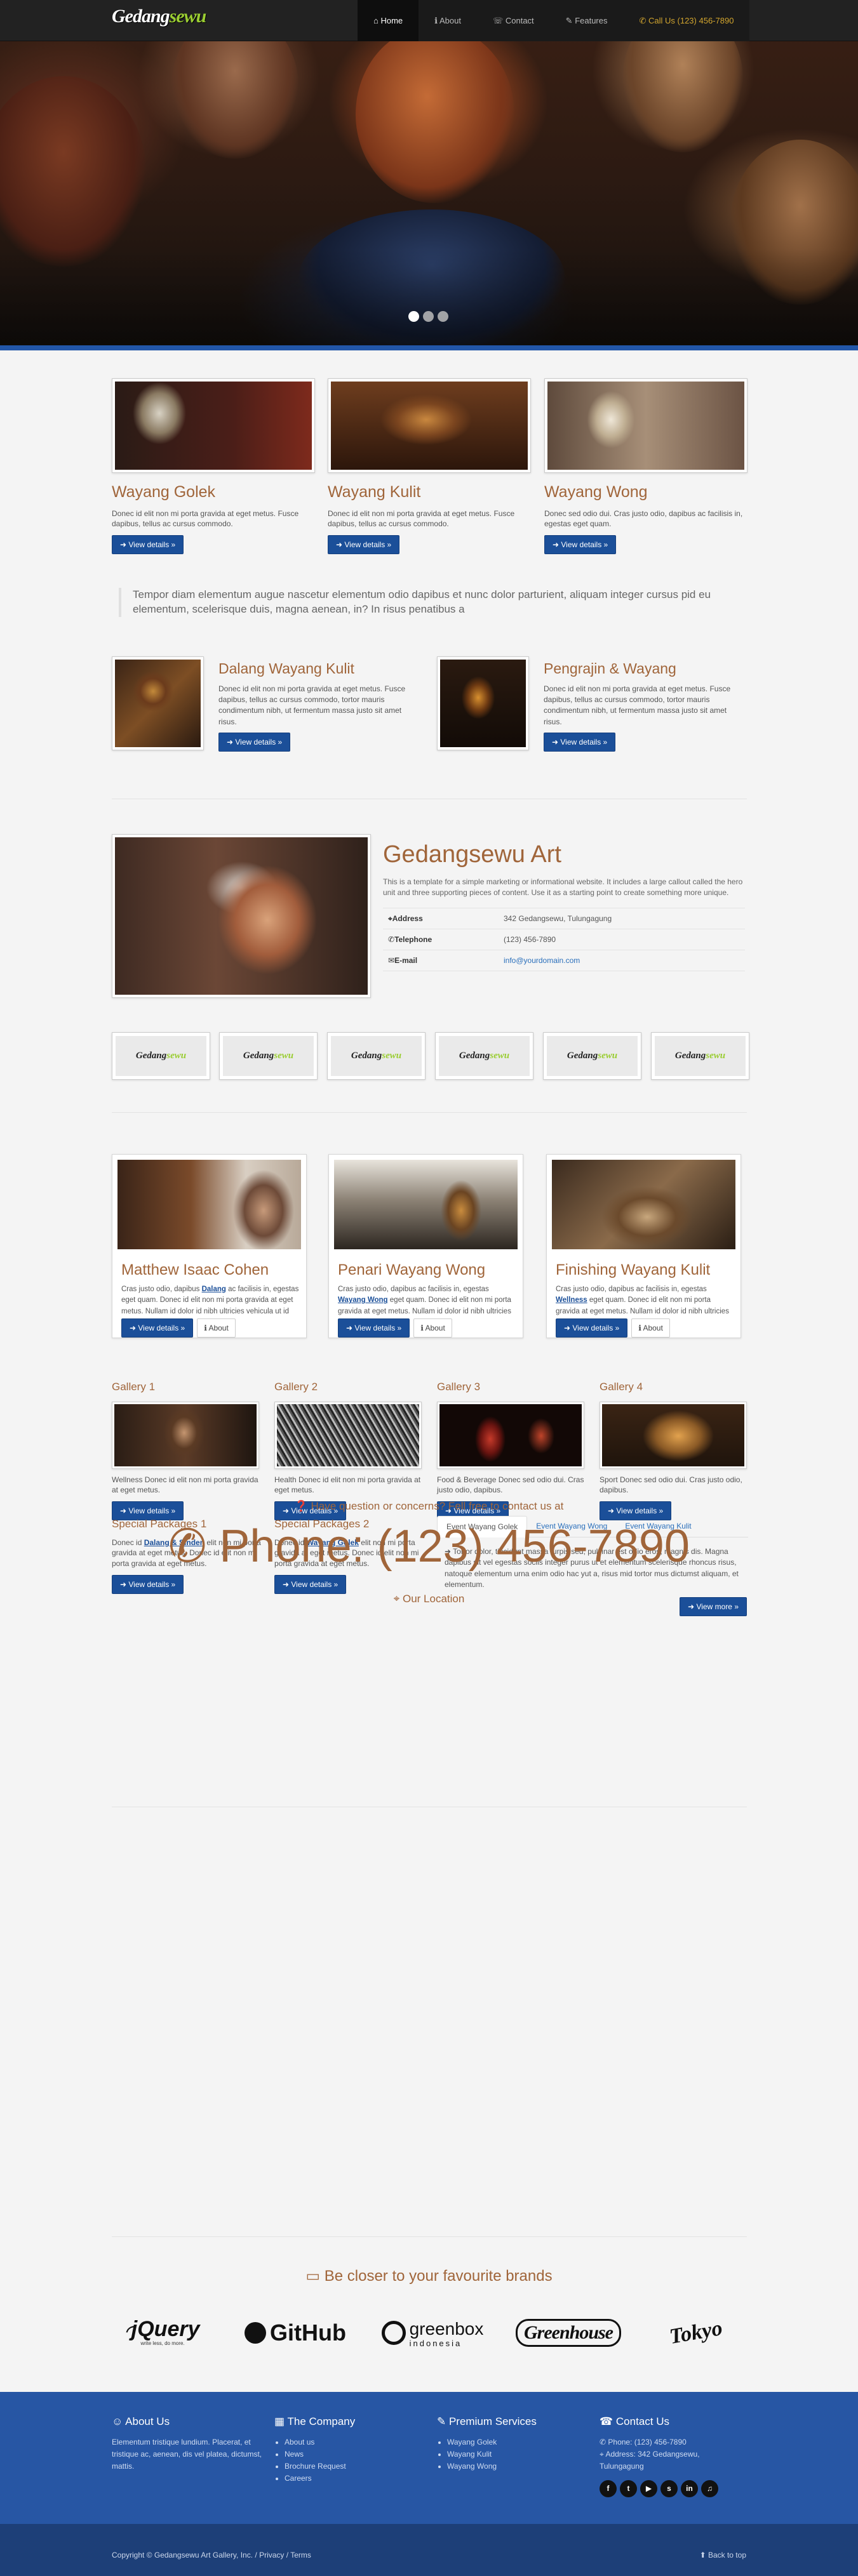 The width and height of the screenshot is (858, 2576). What do you see at coordinates (628, 2489) in the screenshot?
I see `twitter-icon: t` at bounding box center [628, 2489].